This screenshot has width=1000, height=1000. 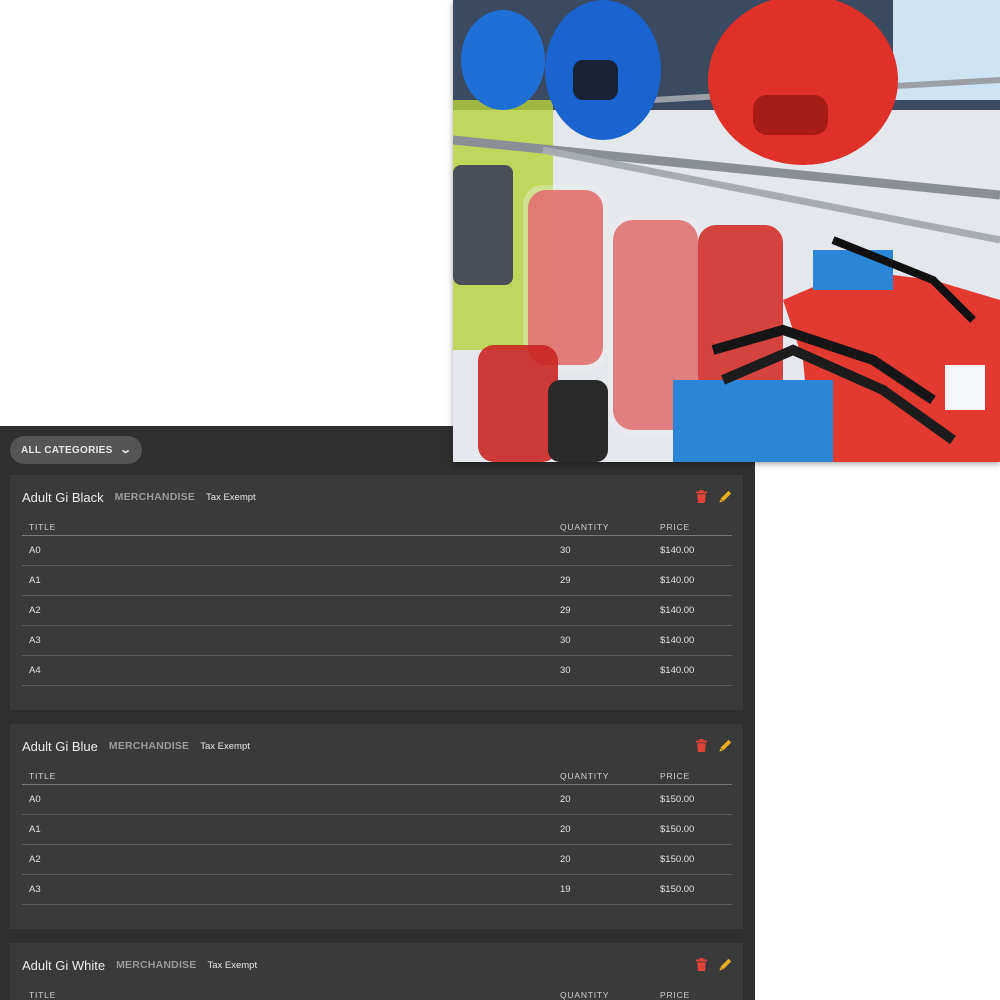 What do you see at coordinates (377, 746) in the screenshot?
I see `product-card-header: Adult Gi Blue MERCHANDISE Tax Exempt` at bounding box center [377, 746].